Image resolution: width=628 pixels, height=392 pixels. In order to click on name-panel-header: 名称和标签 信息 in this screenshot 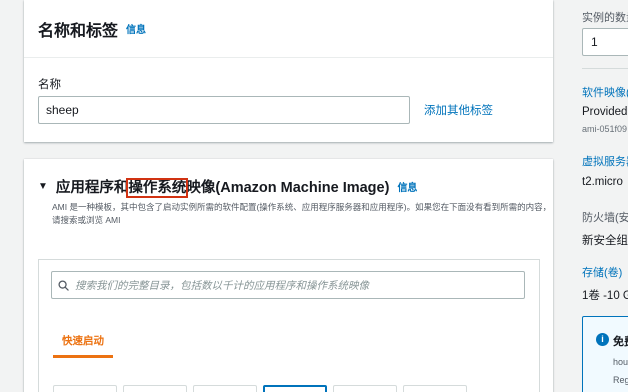, I will do `click(288, 29)`.